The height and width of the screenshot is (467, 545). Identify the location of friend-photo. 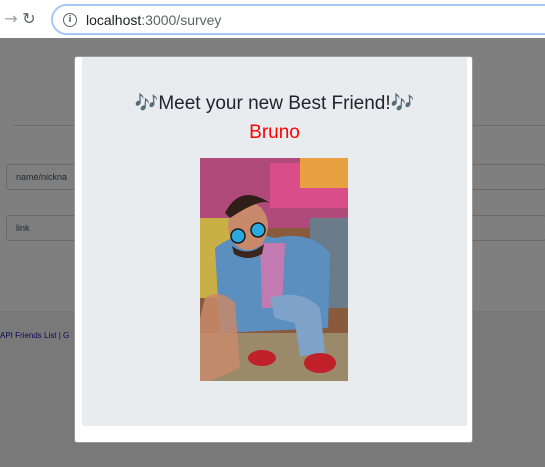
(274, 269).